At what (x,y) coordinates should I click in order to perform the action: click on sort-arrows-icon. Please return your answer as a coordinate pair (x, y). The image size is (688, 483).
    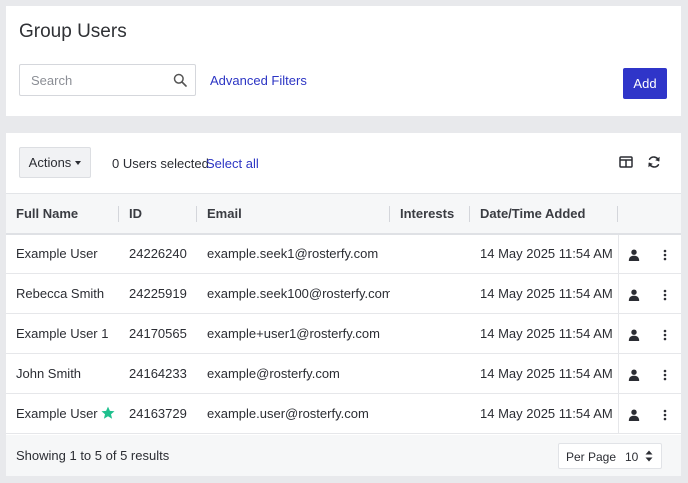
    Looking at the image, I should click on (649, 456).